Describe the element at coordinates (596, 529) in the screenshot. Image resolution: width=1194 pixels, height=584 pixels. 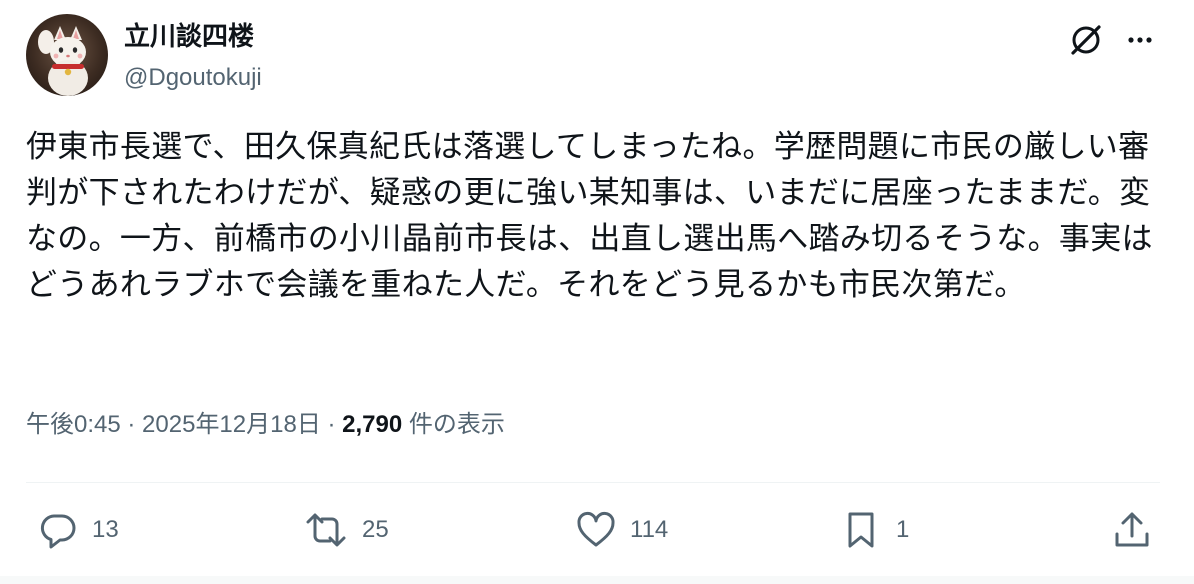
I see `heart-icon` at that location.